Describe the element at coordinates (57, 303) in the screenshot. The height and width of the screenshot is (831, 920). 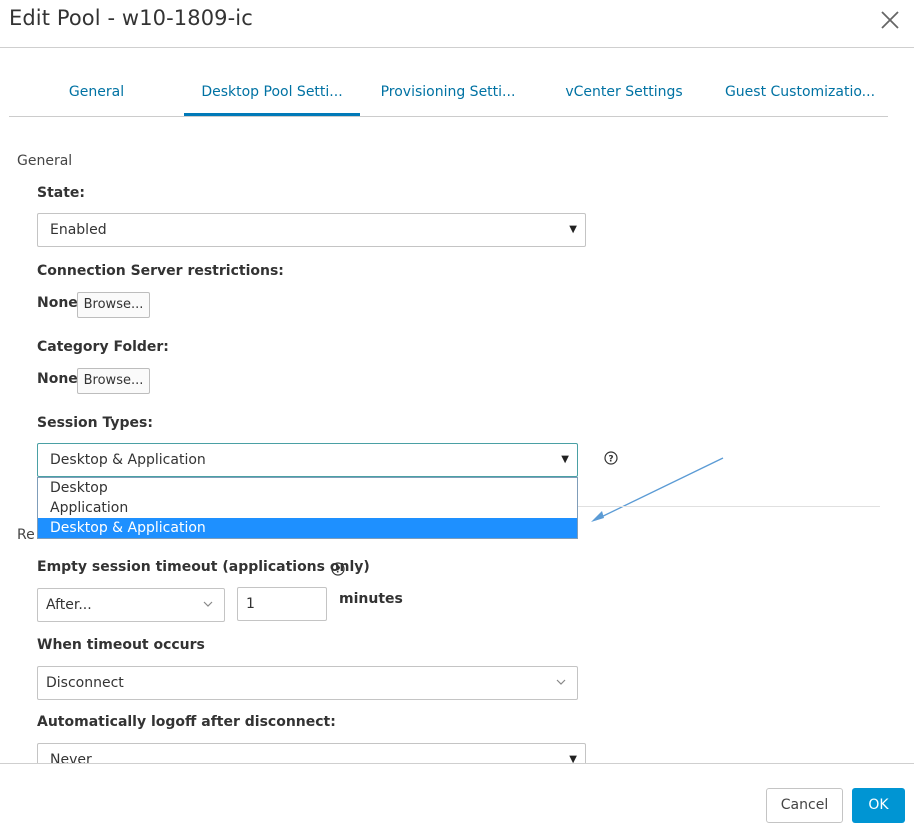
I see `connection-server-value: None` at that location.